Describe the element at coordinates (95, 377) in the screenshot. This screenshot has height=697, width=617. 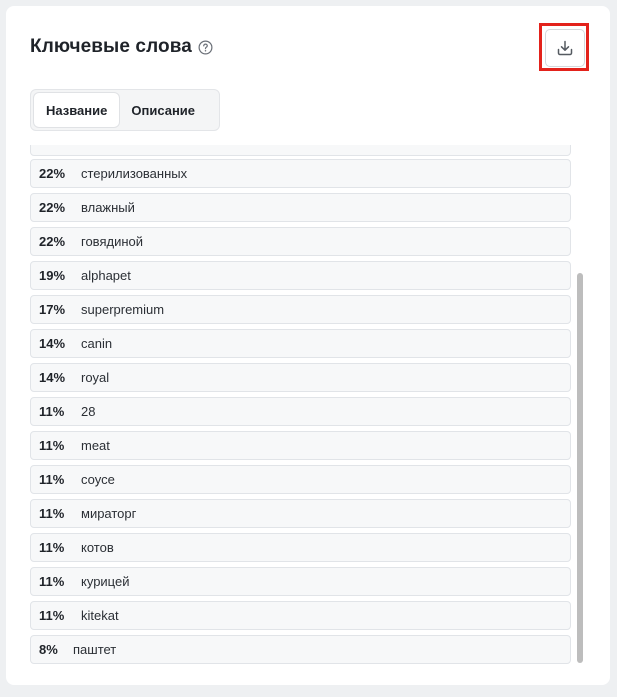
I see `keyword-text: royal` at that location.